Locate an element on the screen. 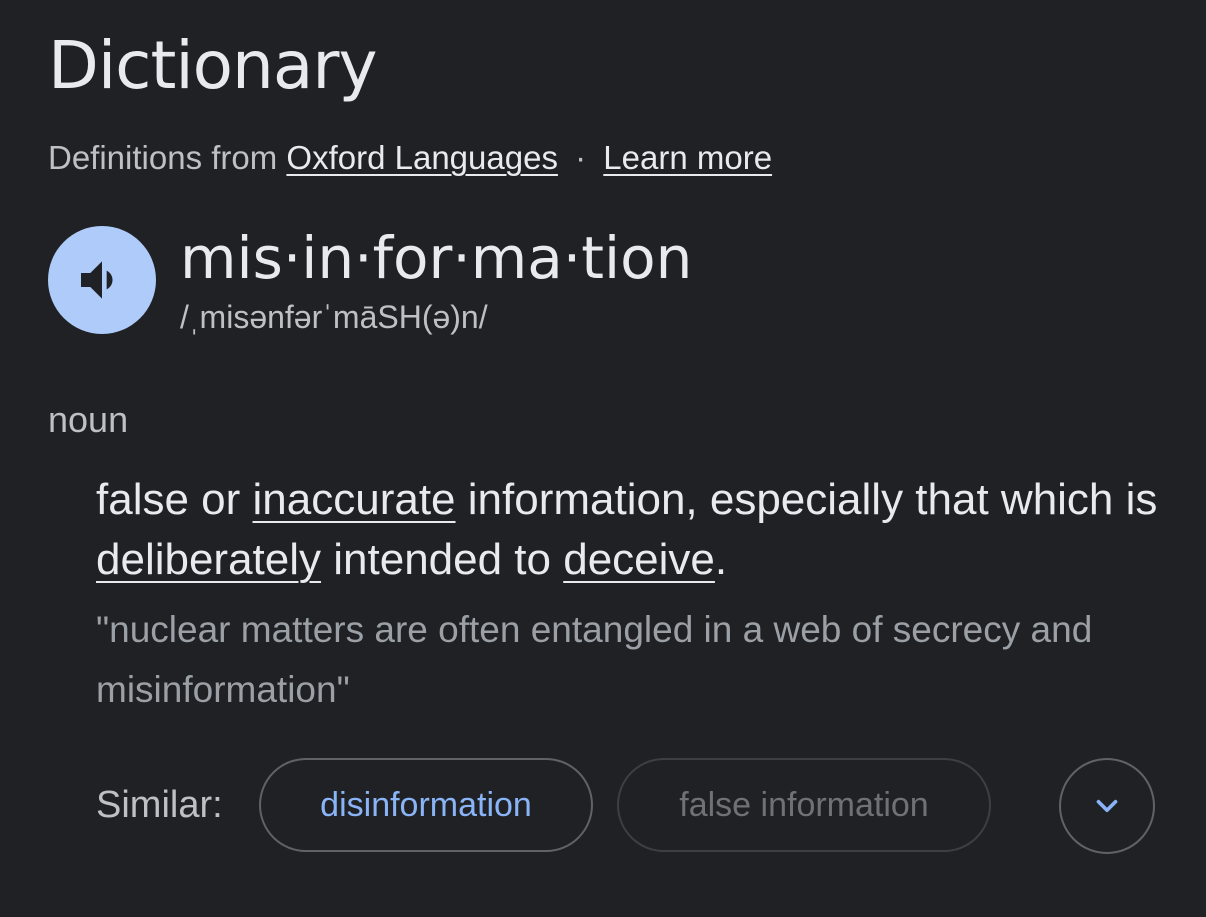 The height and width of the screenshot is (917, 1206). chevron-down-icon is located at coordinates (1107, 806).